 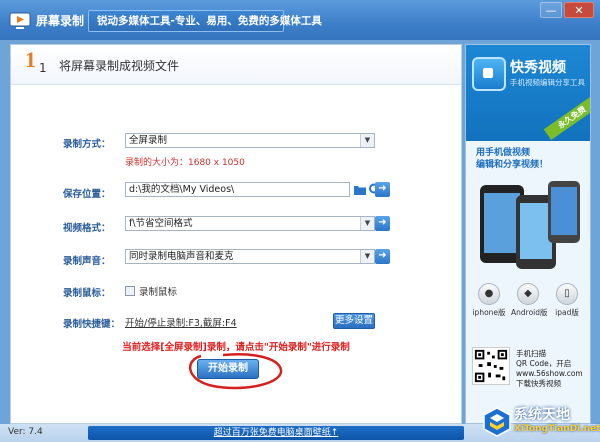 I want to click on platform-iphone: ● iphone版, so click(x=489, y=300).